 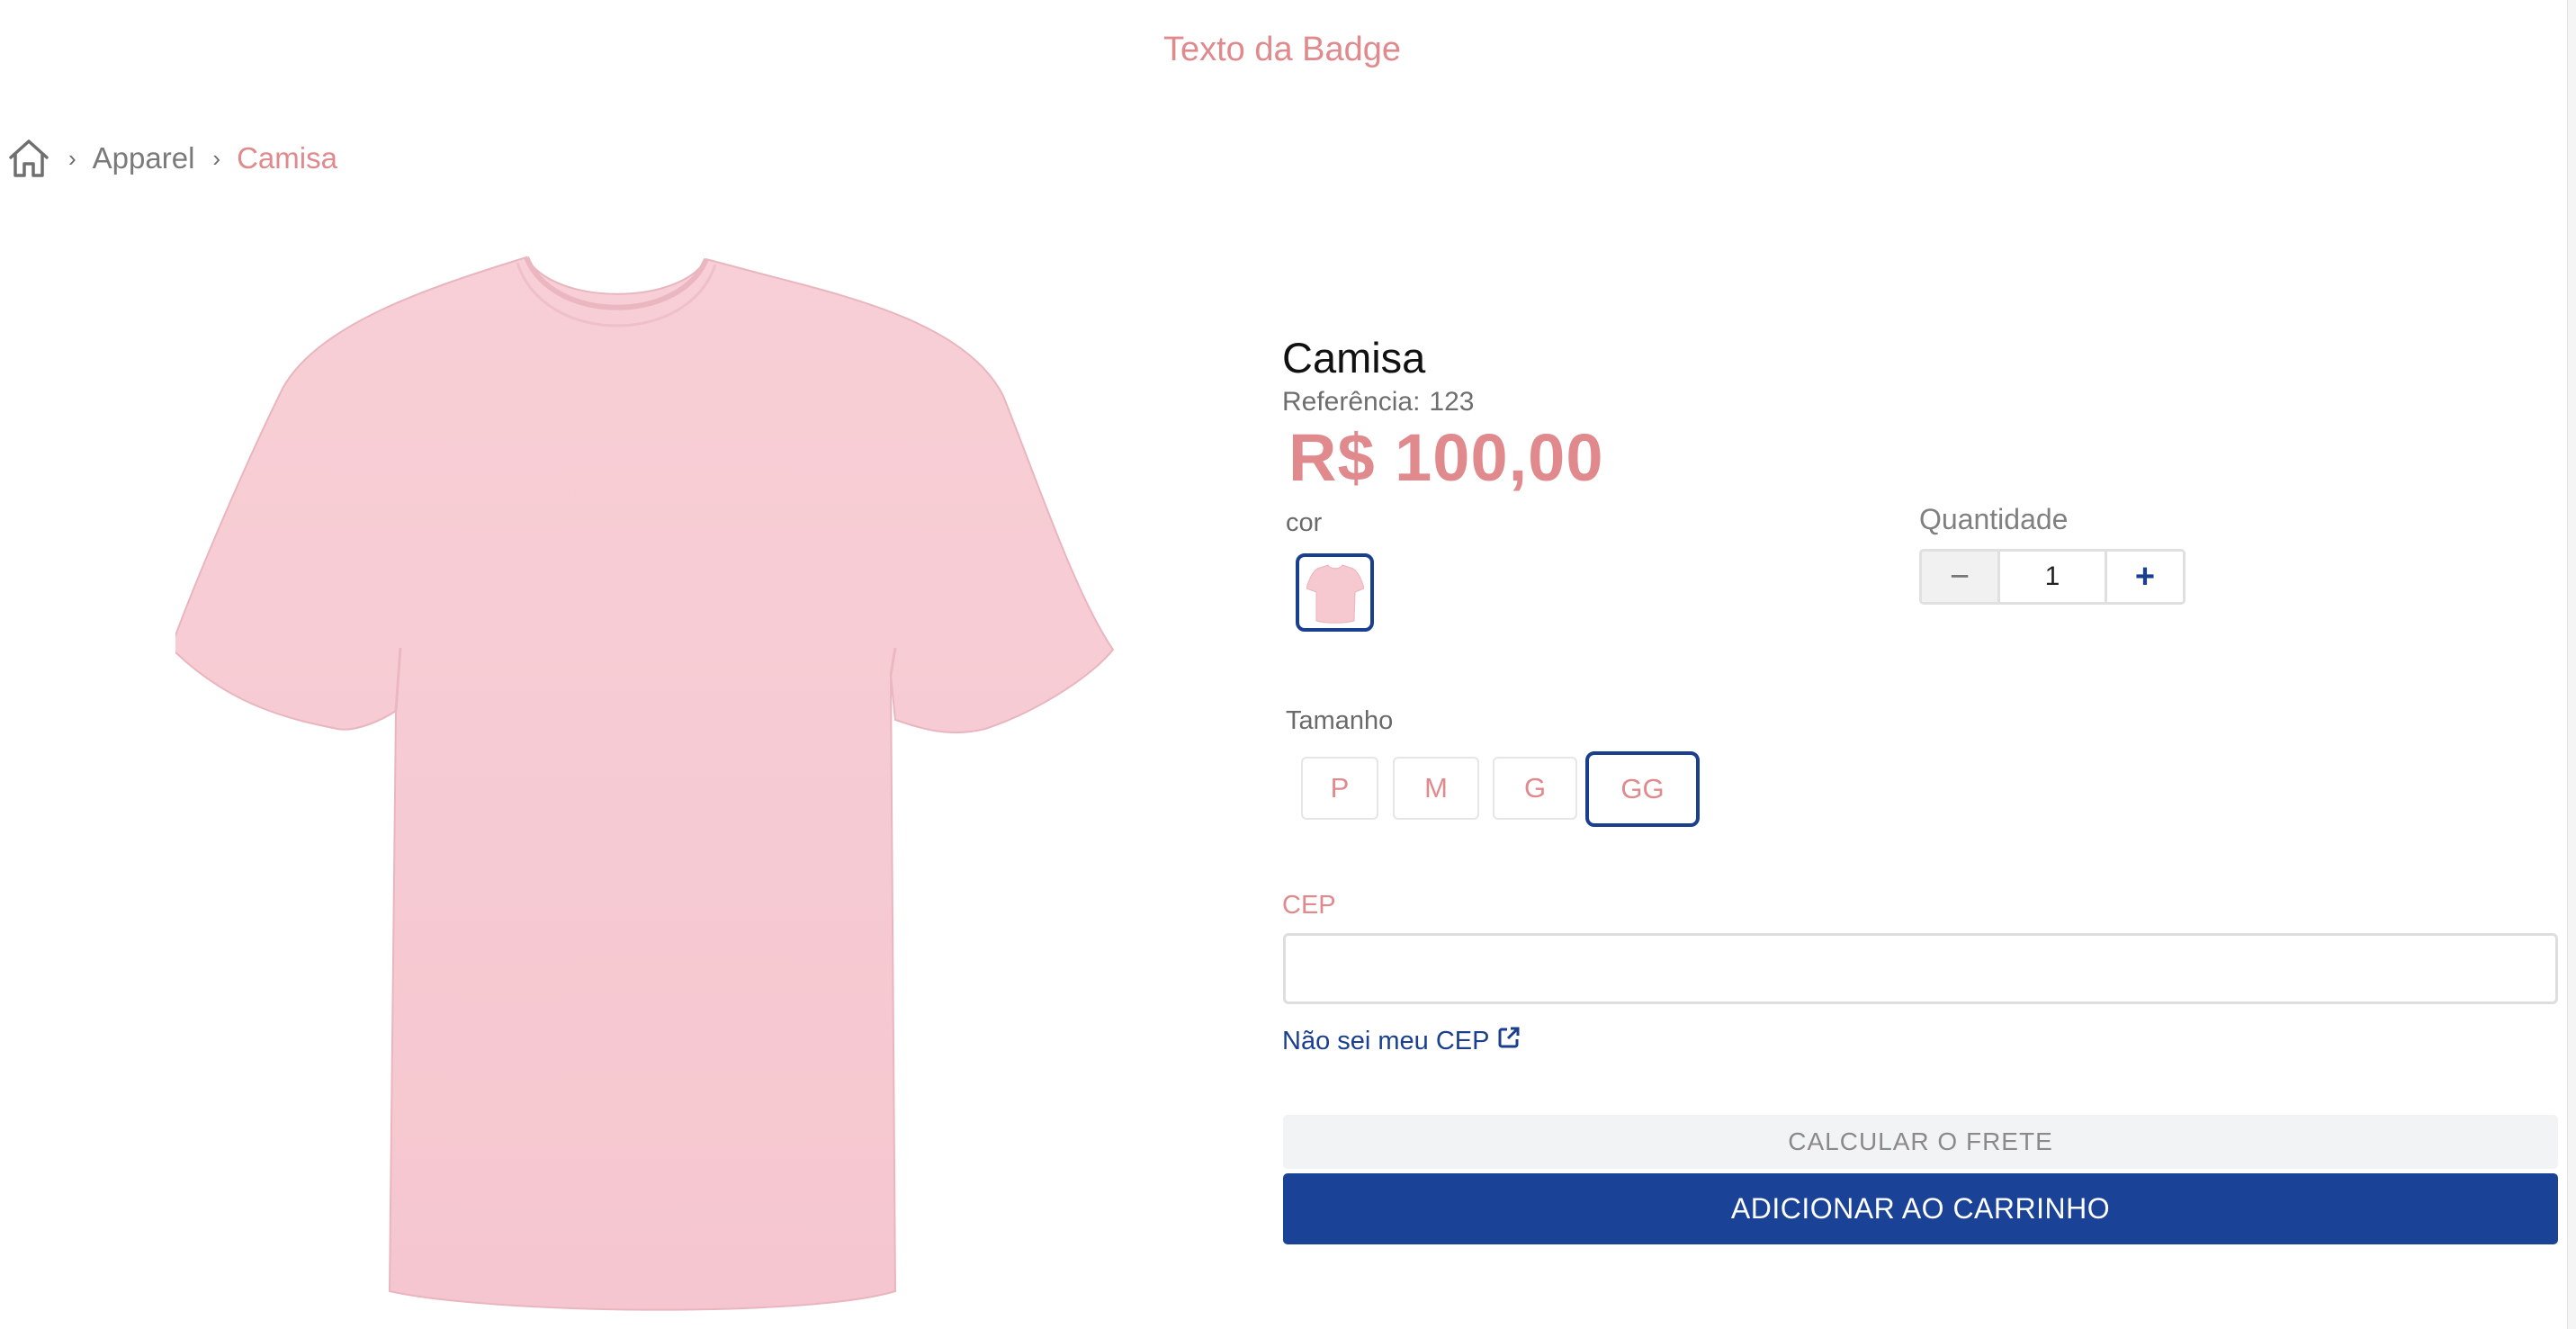 I want to click on reference-value: 123, so click(x=1452, y=402).